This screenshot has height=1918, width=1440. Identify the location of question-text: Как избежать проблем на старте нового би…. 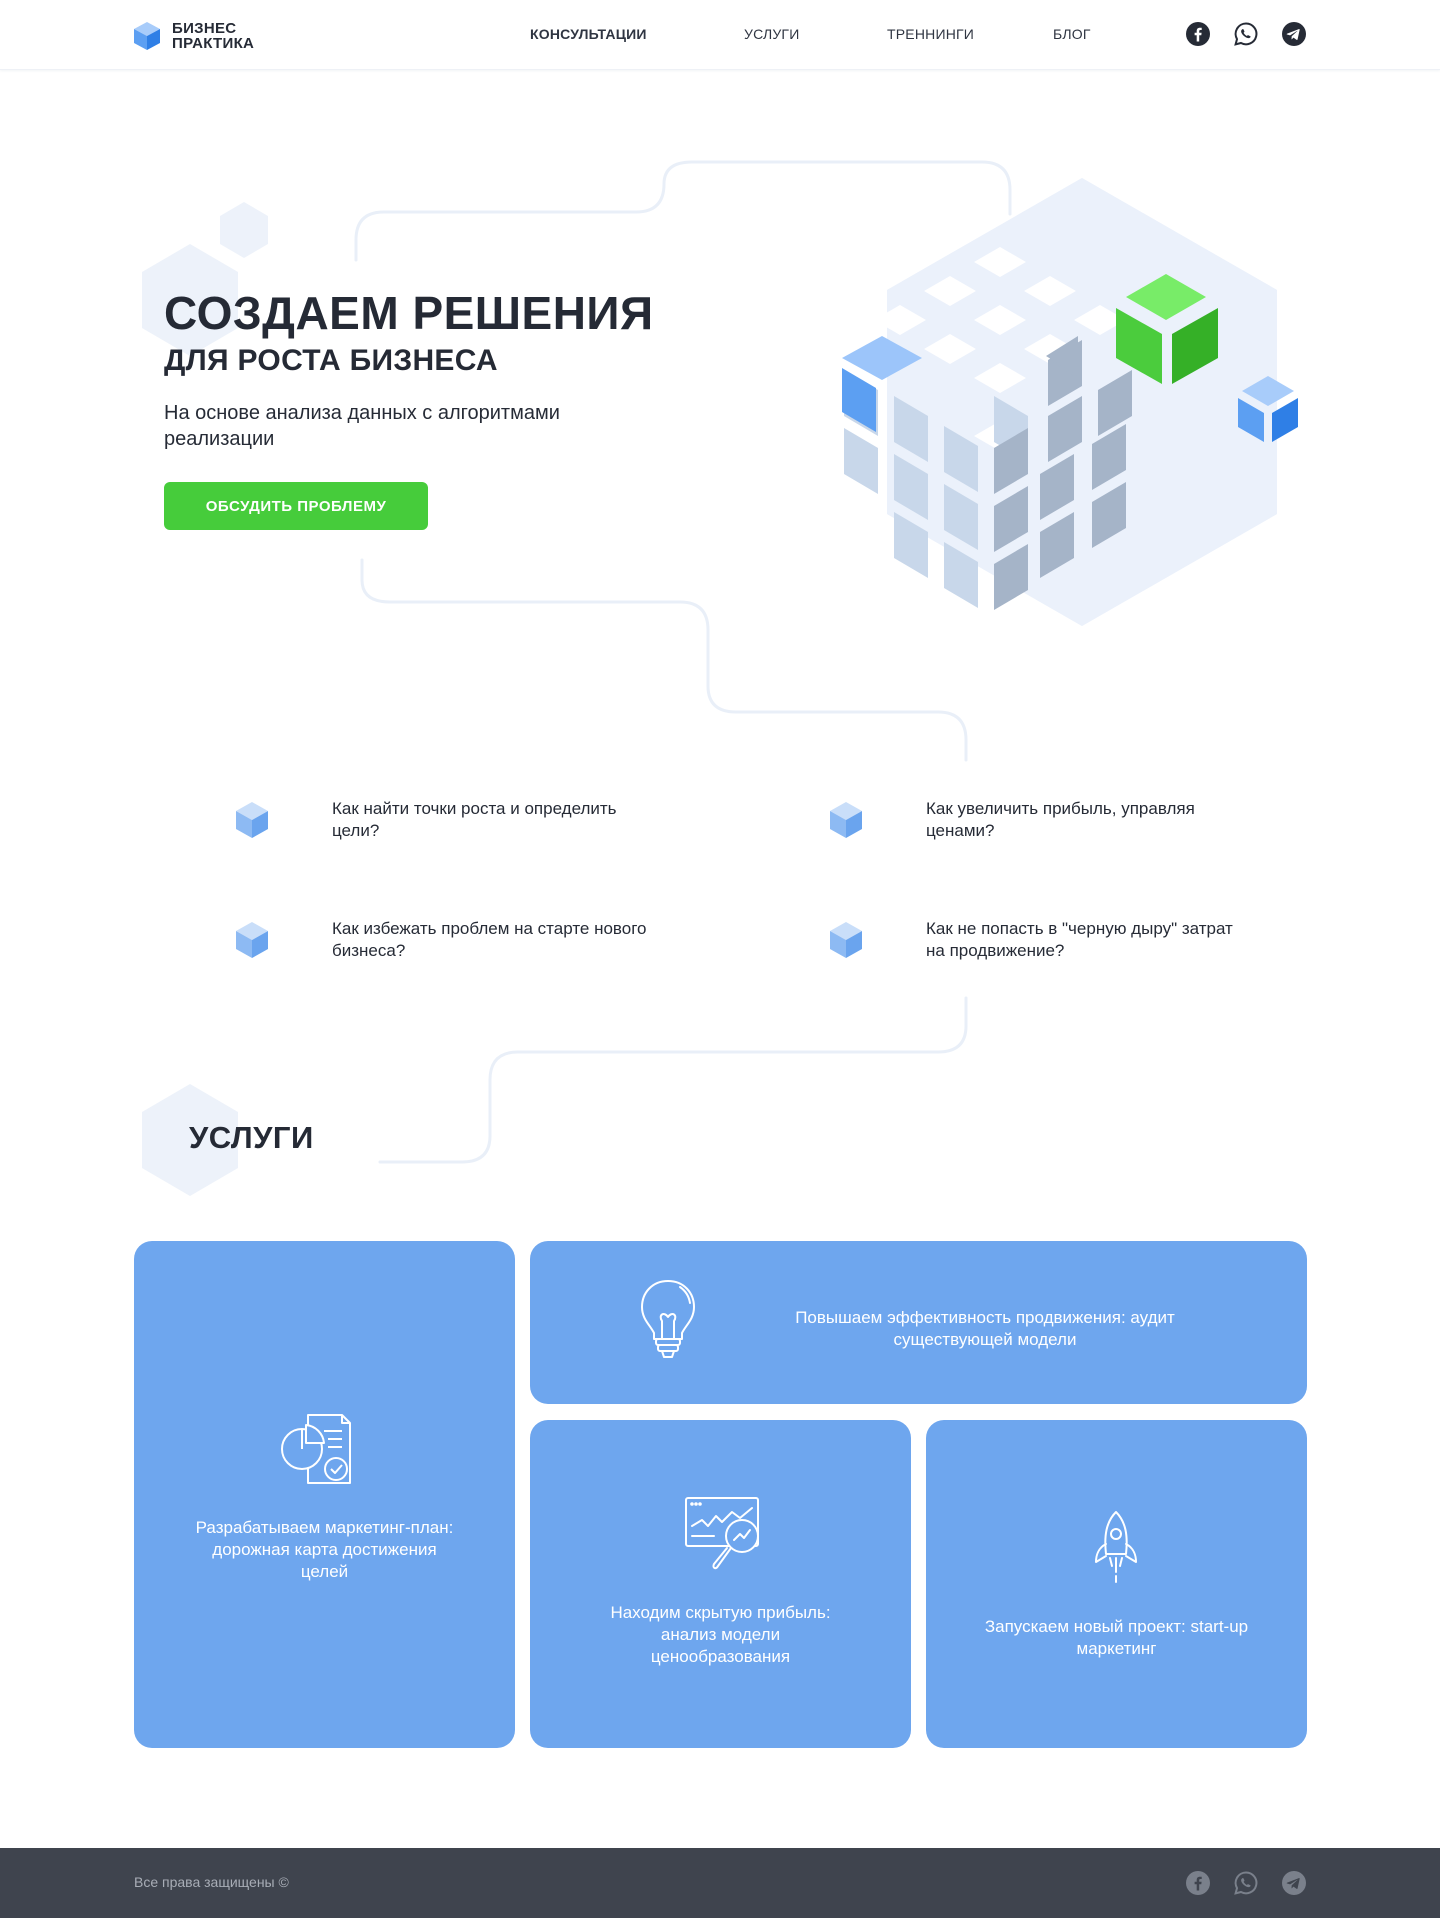
(489, 939).